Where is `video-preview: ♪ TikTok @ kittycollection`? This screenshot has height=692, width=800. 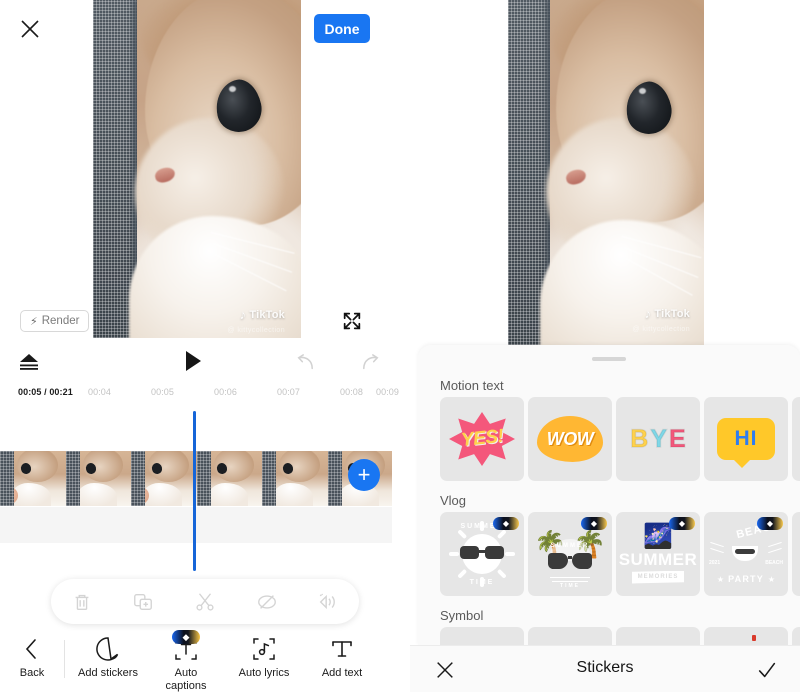
video-preview: ♪ TikTok @ kittycollection is located at coordinates (197, 169).